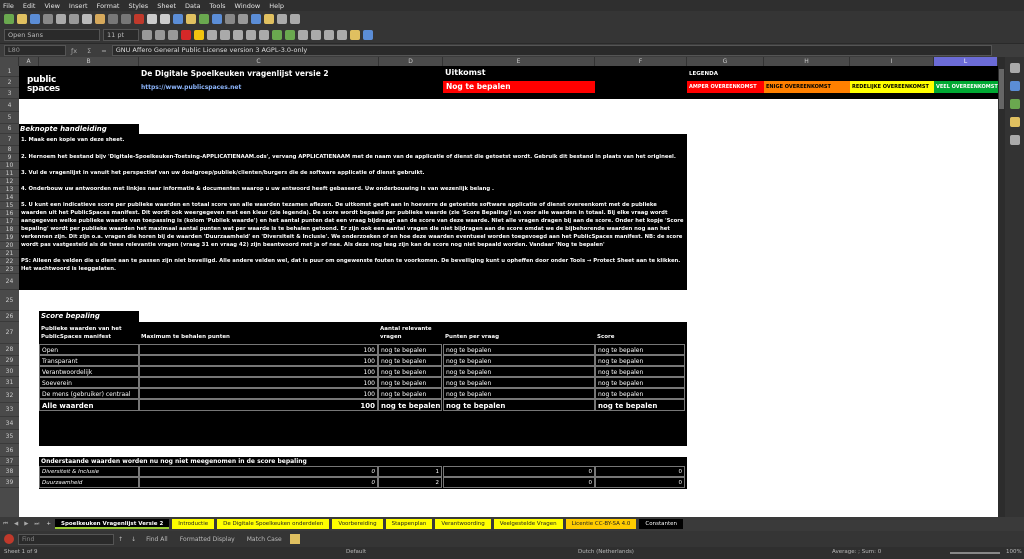  Describe the element at coordinates (193, 524) in the screenshot. I see `sheet-tab: Introductie` at that location.